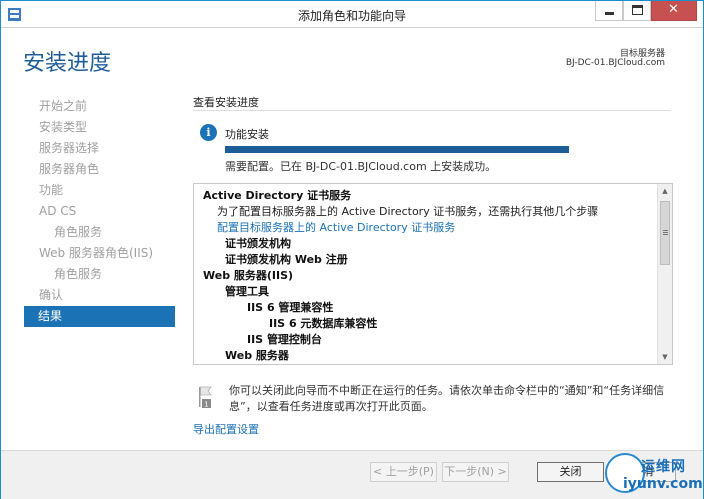 Image resolution: width=704 pixels, height=499 pixels. What do you see at coordinates (432, 110) in the screenshot?
I see `section-divider` at bounding box center [432, 110].